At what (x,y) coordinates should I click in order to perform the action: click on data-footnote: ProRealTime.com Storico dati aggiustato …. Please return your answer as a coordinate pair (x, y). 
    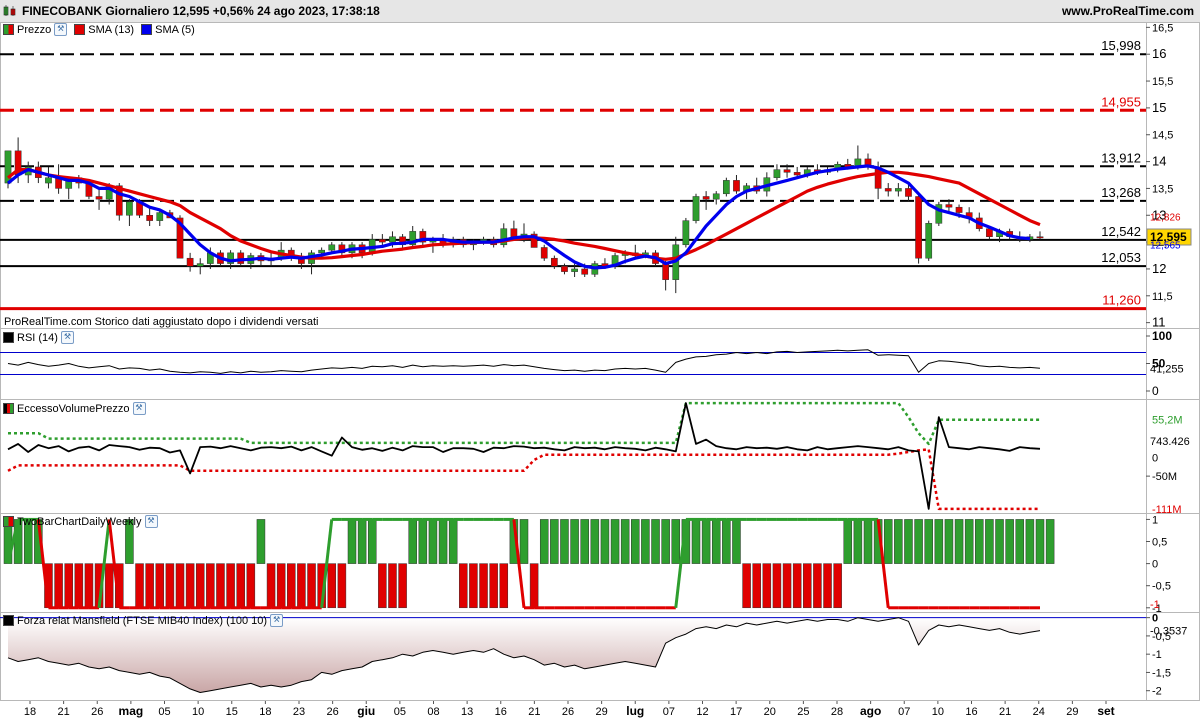
    Looking at the image, I should click on (161, 322).